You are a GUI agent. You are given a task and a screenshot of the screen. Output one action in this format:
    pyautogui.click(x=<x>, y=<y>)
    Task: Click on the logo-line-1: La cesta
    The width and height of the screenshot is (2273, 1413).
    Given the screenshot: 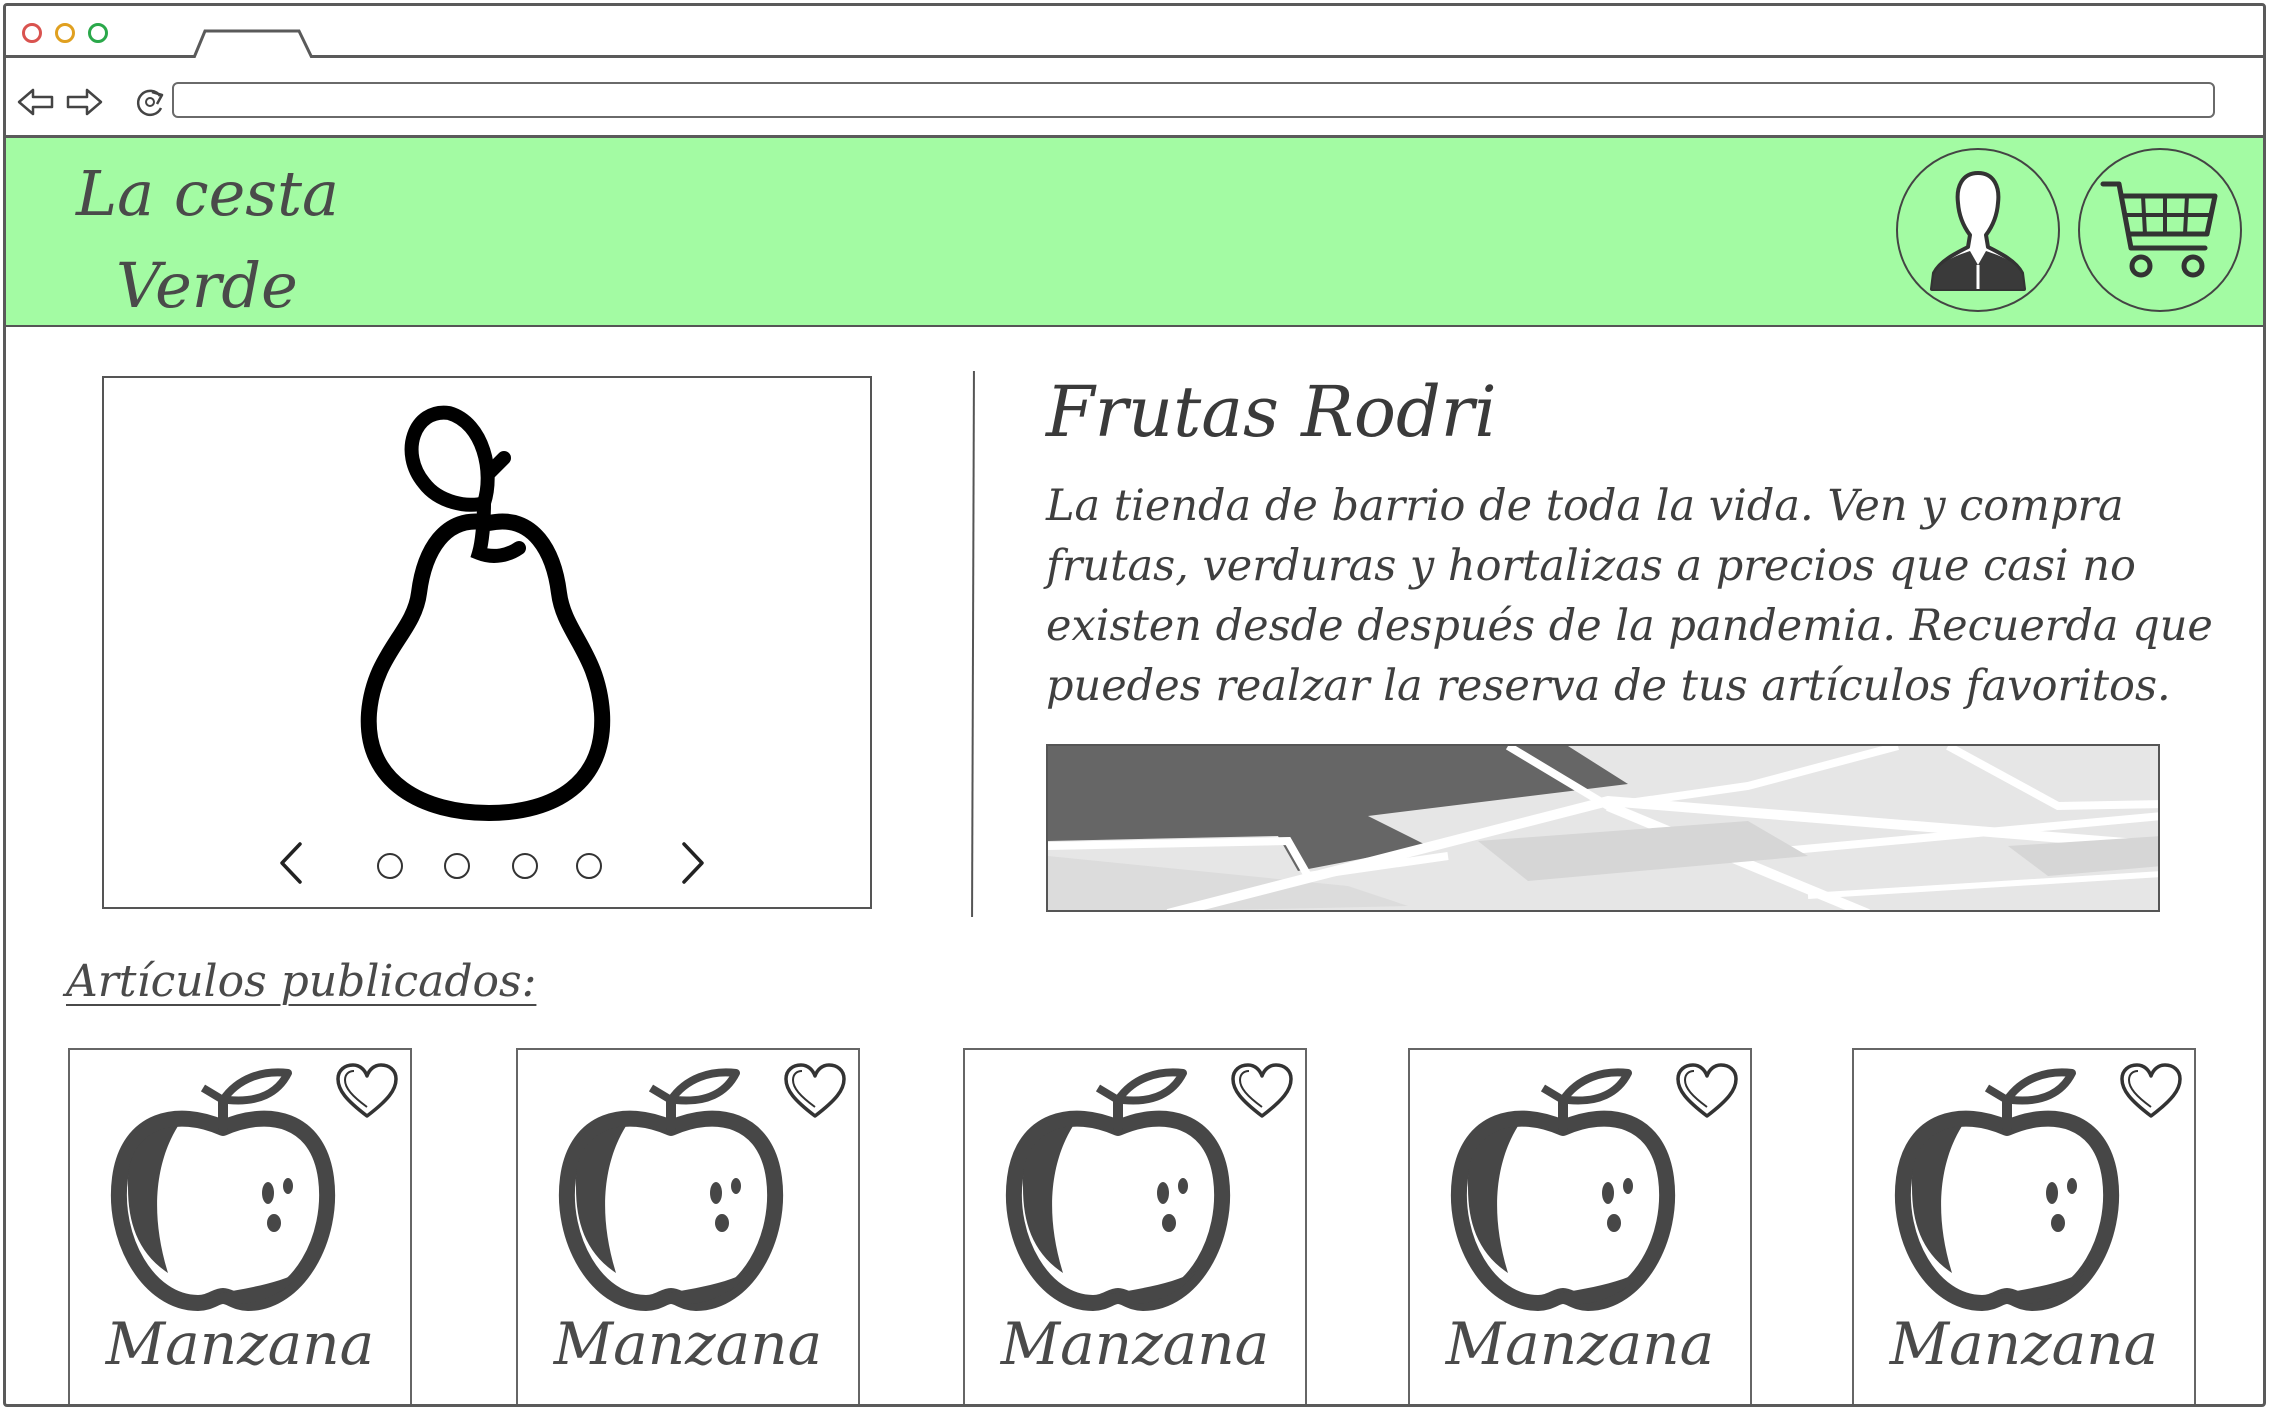 What is the action you would take?
    pyautogui.click(x=207, y=193)
    